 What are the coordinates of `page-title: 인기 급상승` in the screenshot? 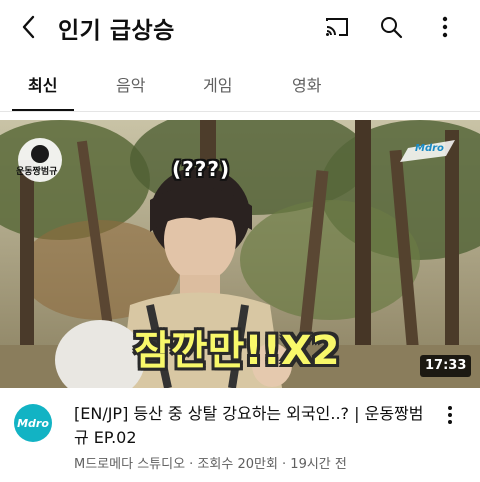 It's located at (116, 31).